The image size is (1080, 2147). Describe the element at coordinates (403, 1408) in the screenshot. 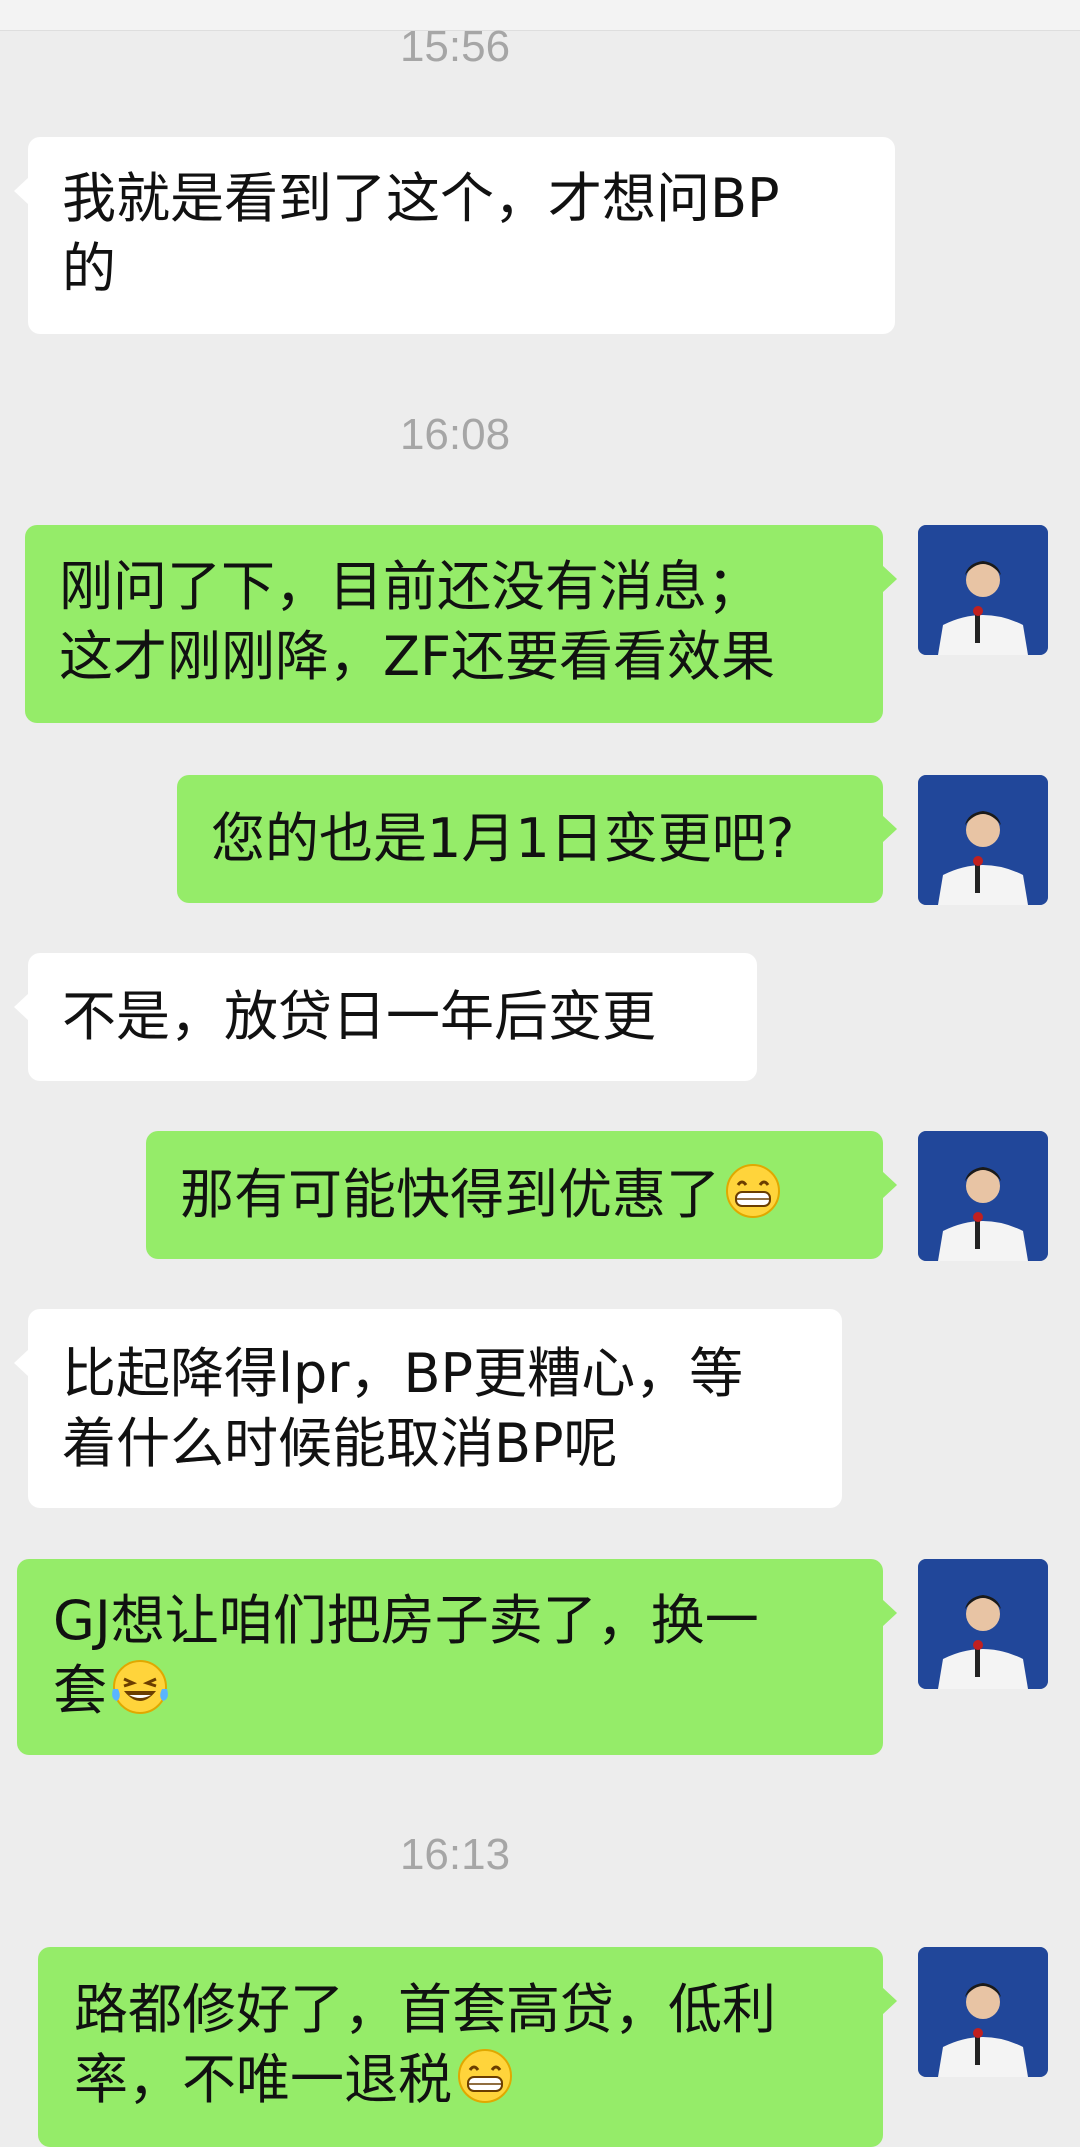

I see `message-text: 比起降得lpr，BP更糟心，等 着什么时候能取消BP呢` at that location.